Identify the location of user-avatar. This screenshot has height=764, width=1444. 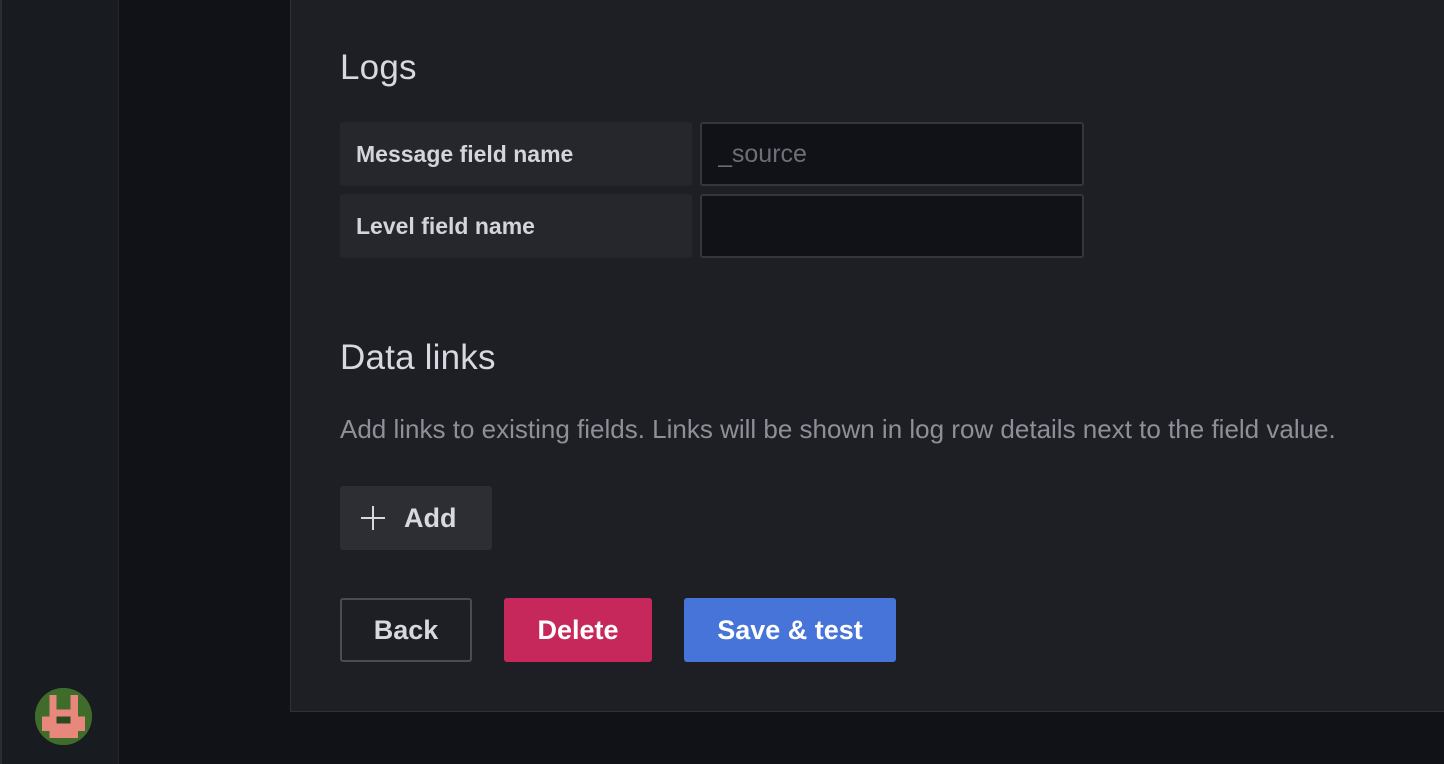
(63, 716).